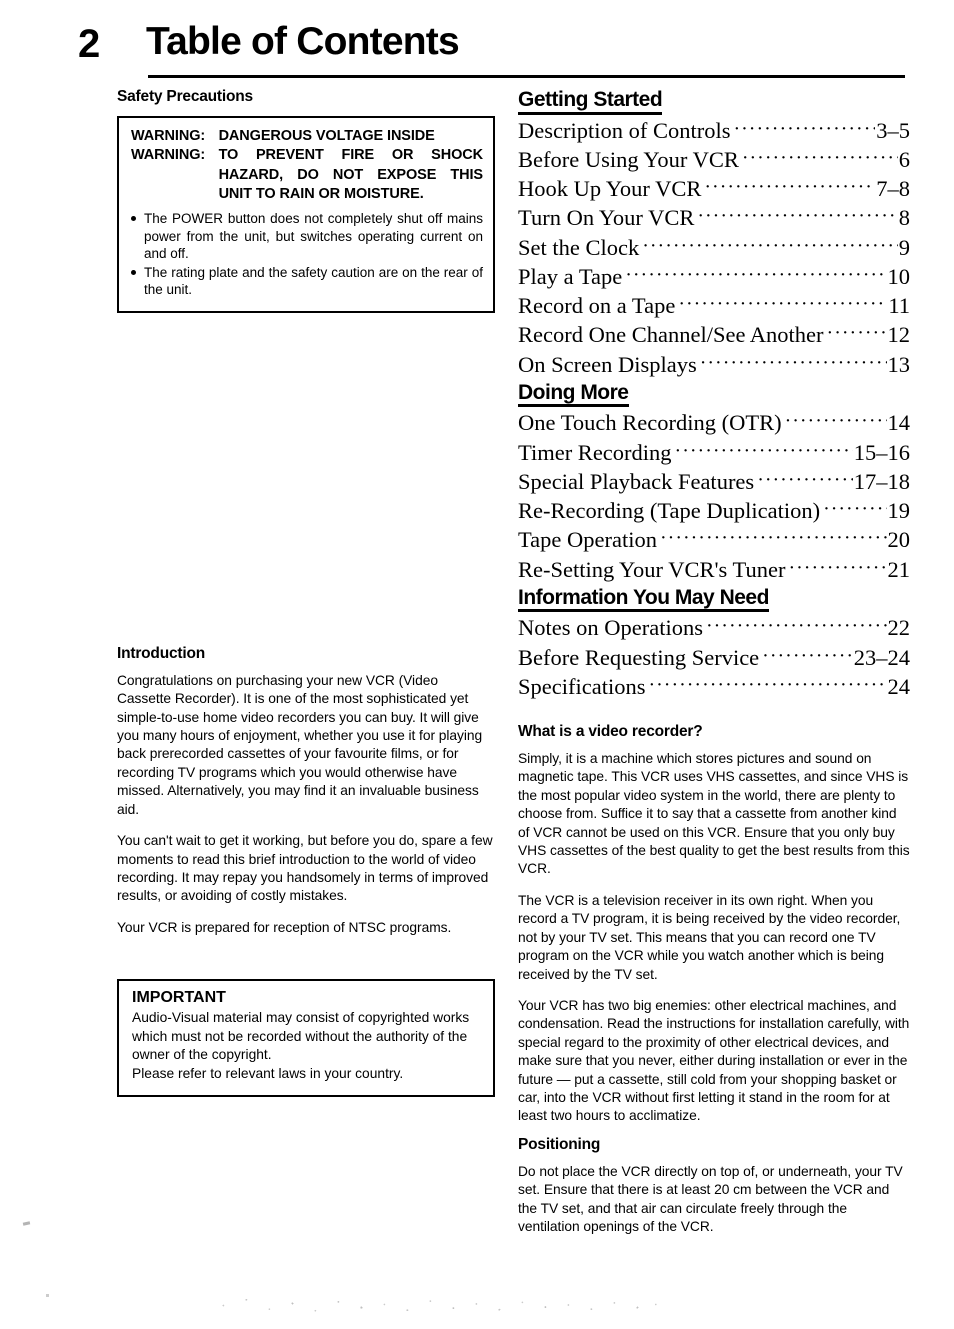  Describe the element at coordinates (303, 41) in the screenshot. I see `page-title: Table of Contents` at that location.